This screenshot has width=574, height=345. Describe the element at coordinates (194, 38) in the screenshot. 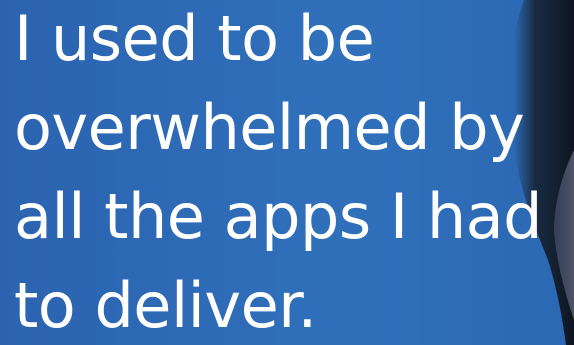

I see `headline-line-1: I used to be` at that location.